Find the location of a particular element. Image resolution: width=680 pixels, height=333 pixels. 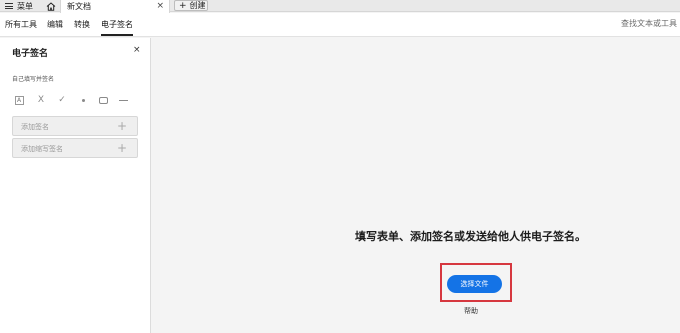

text-box-tool: A is located at coordinates (19, 100).